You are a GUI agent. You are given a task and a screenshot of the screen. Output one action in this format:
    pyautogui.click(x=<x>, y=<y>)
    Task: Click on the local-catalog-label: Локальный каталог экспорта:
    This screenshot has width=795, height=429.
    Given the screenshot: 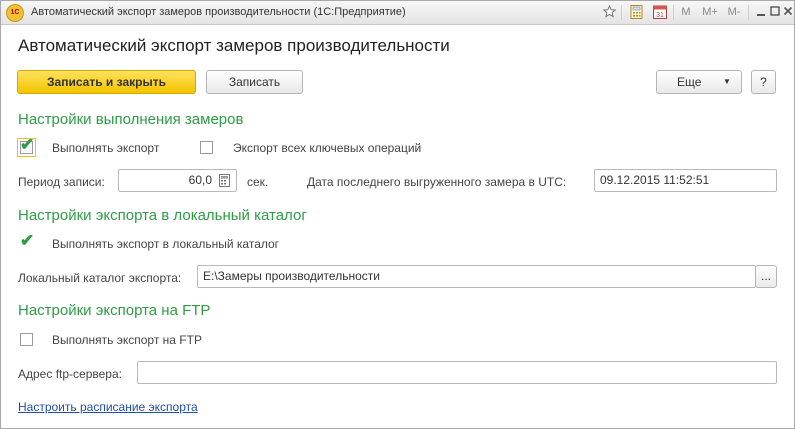 What is the action you would take?
    pyautogui.click(x=100, y=278)
    